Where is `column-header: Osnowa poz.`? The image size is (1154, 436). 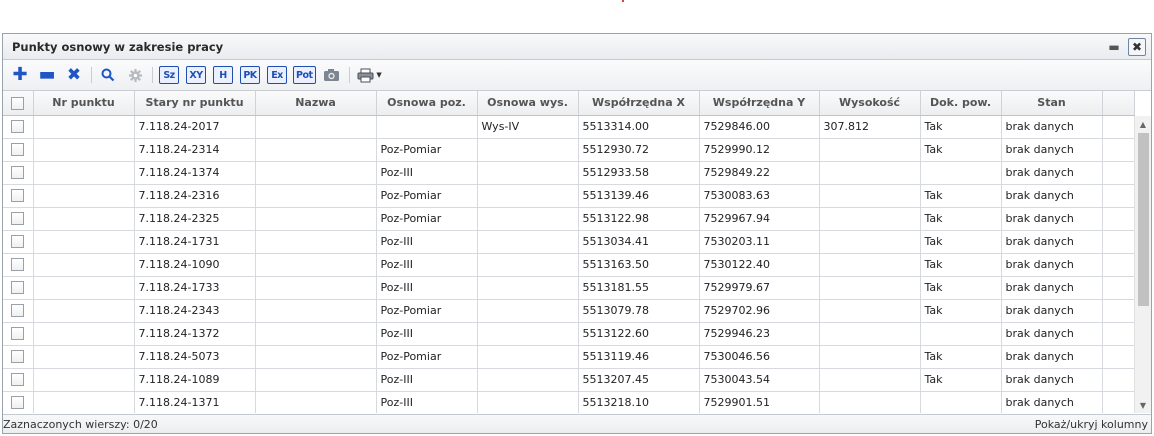 column-header: Osnowa poz. is located at coordinates (427, 103).